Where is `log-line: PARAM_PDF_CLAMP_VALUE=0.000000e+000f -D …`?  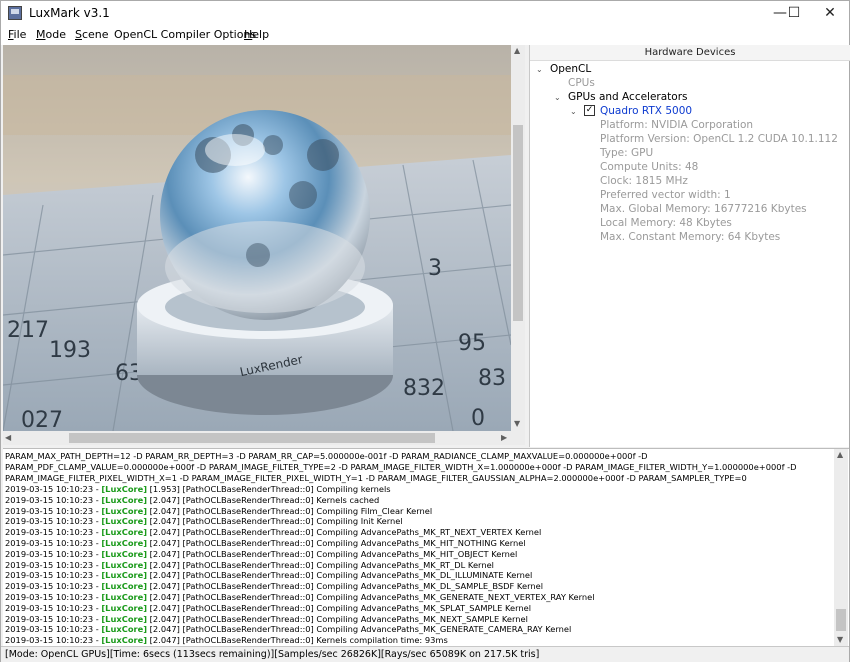 log-line: PARAM_PDF_CLAMP_VALUE=0.000000e+000f -D … is located at coordinates (401, 467).